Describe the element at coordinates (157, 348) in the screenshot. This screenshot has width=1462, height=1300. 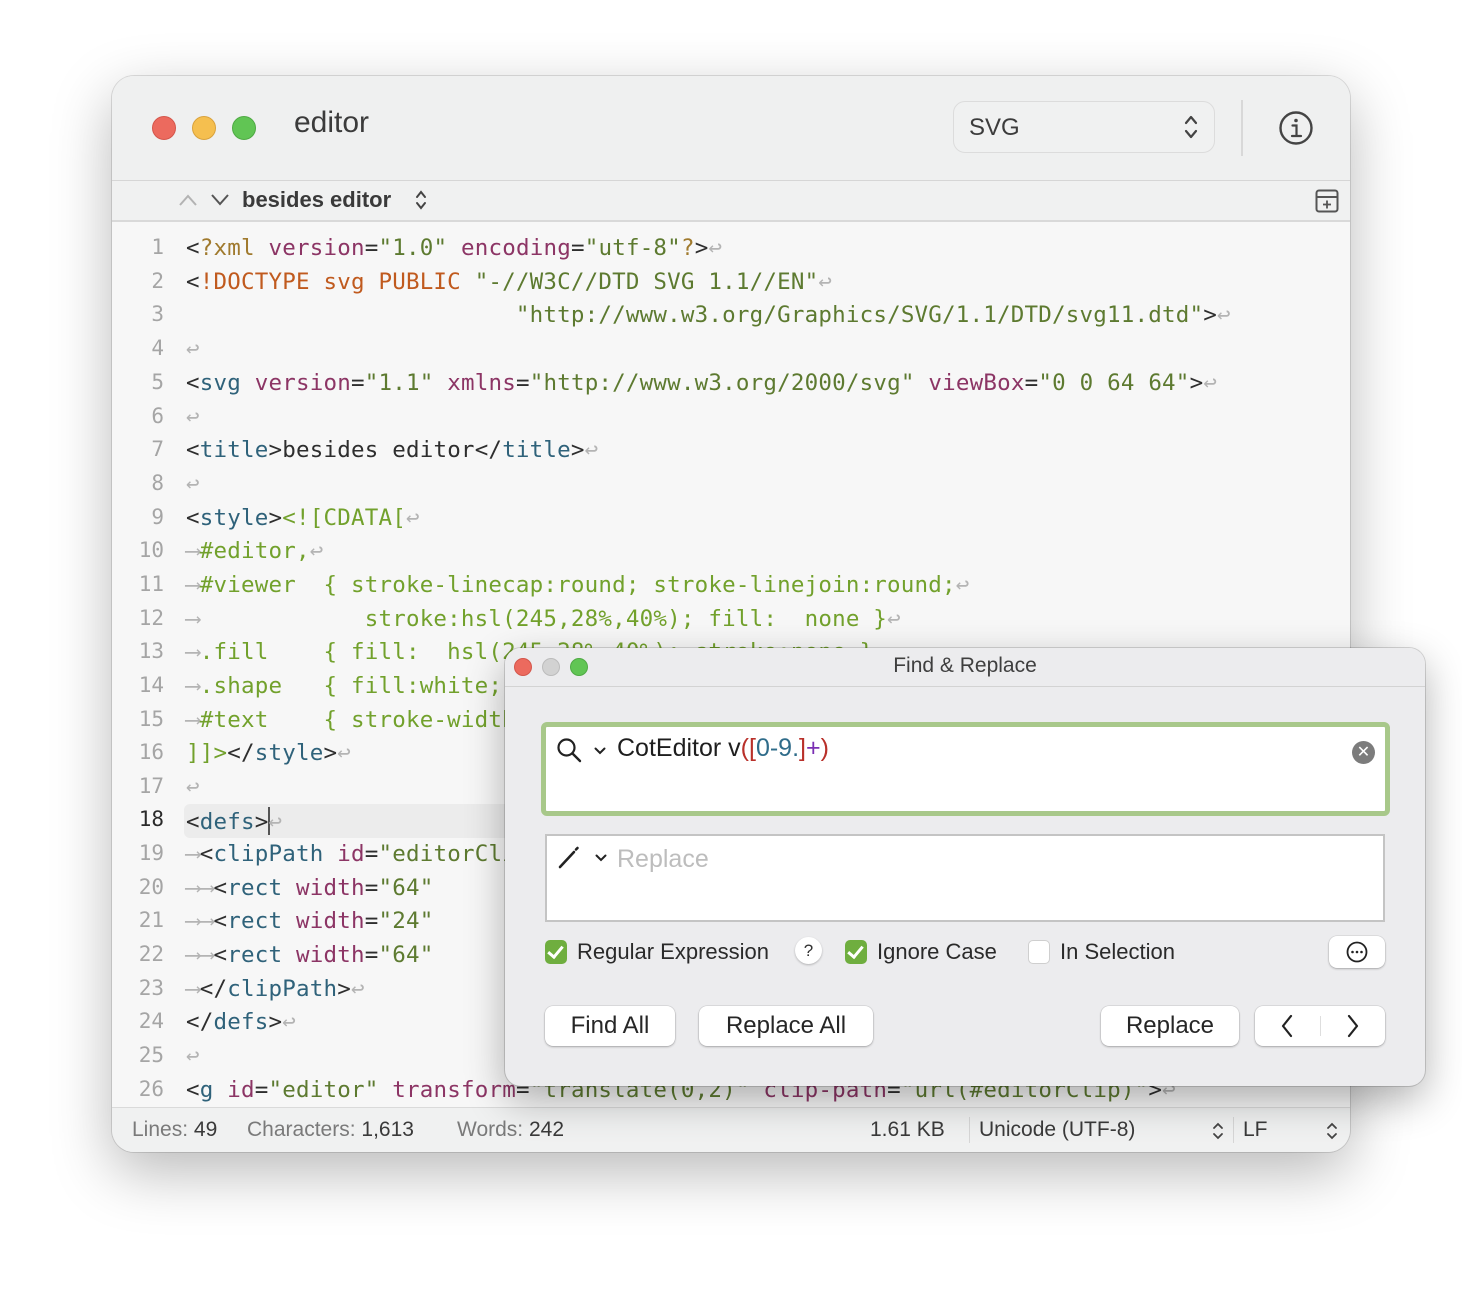
I see `line-number: 4` at that location.